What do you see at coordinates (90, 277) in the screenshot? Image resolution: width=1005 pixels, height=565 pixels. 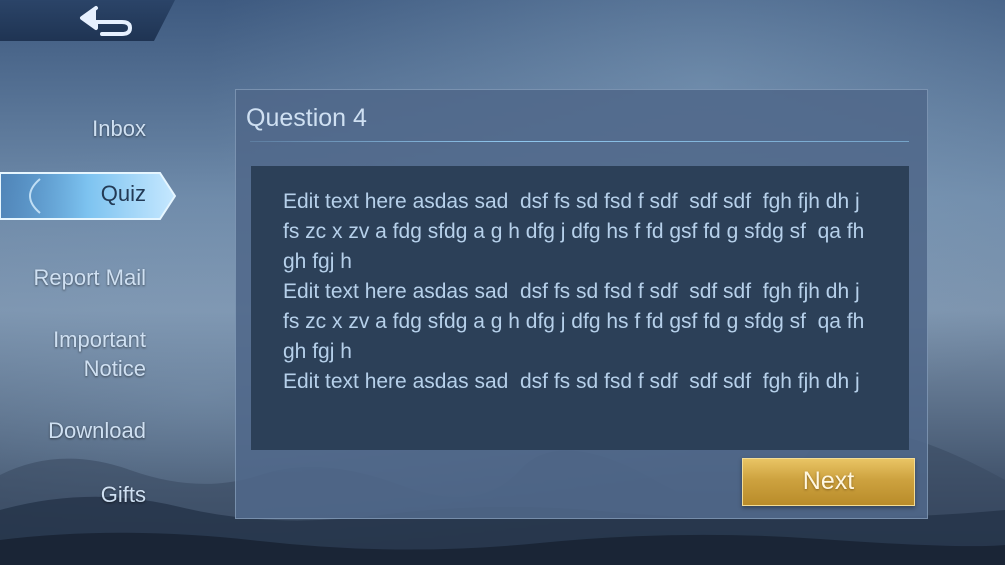 I see `sidebar-item-report-mail: Report Mail` at bounding box center [90, 277].